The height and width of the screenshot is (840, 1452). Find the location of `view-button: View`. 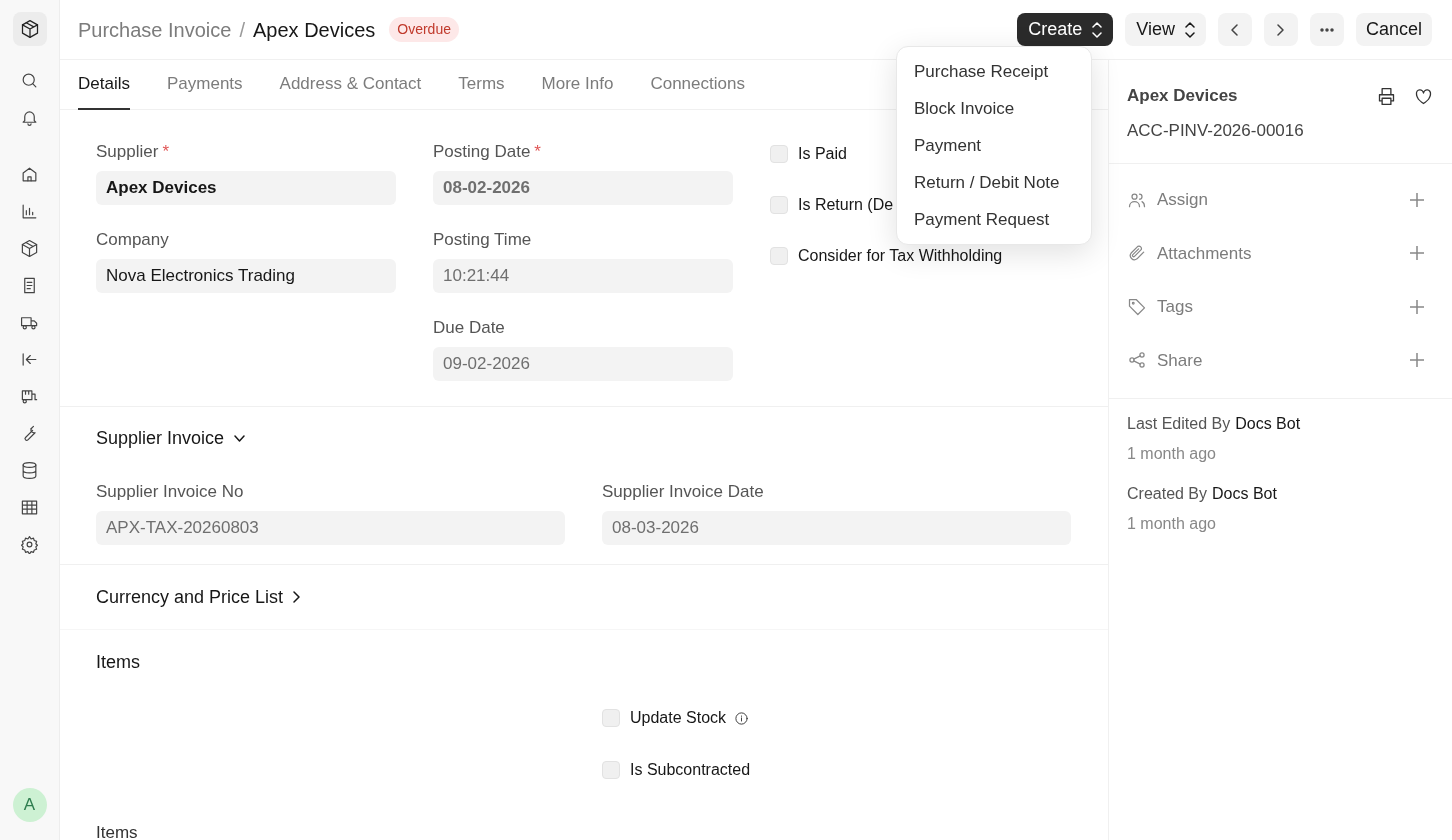

view-button: View is located at coordinates (1165, 29).